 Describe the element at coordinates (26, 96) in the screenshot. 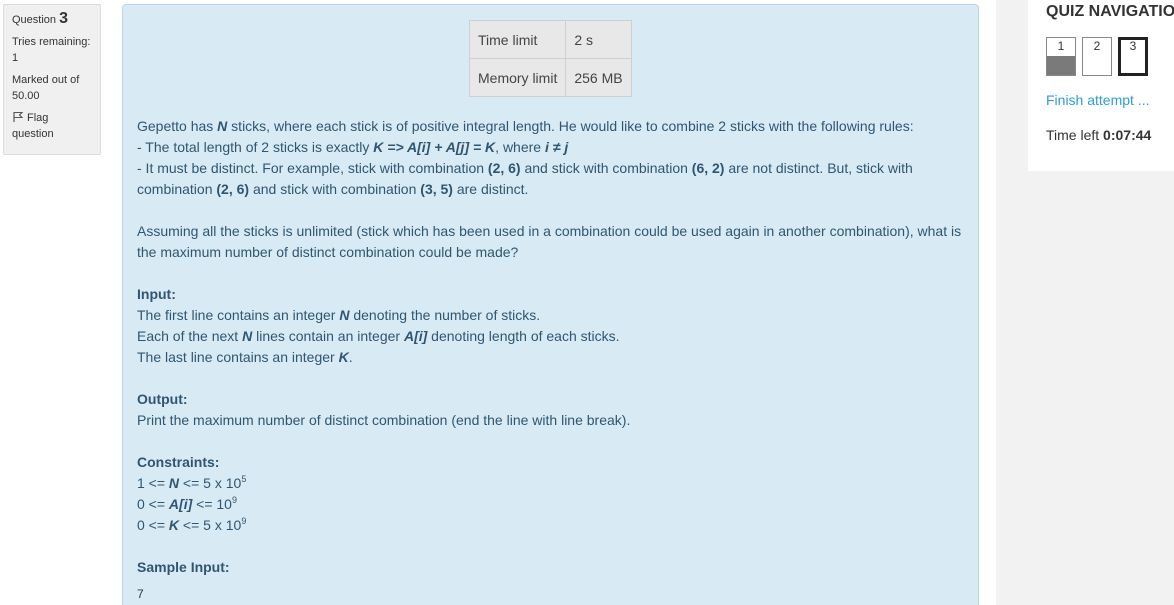

I see `marked-value: 50.00` at that location.